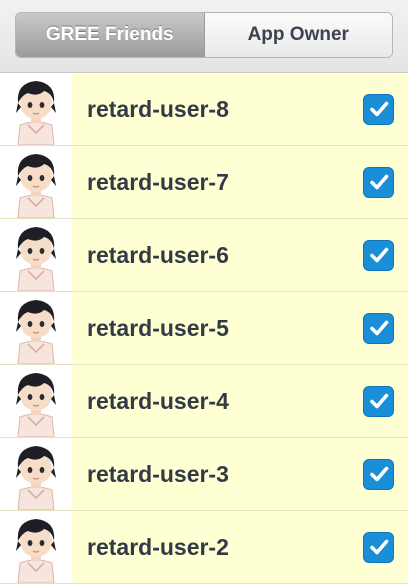 The height and width of the screenshot is (584, 408). Describe the element at coordinates (158, 473) in the screenshot. I see `user-name: retard-user-3` at that location.